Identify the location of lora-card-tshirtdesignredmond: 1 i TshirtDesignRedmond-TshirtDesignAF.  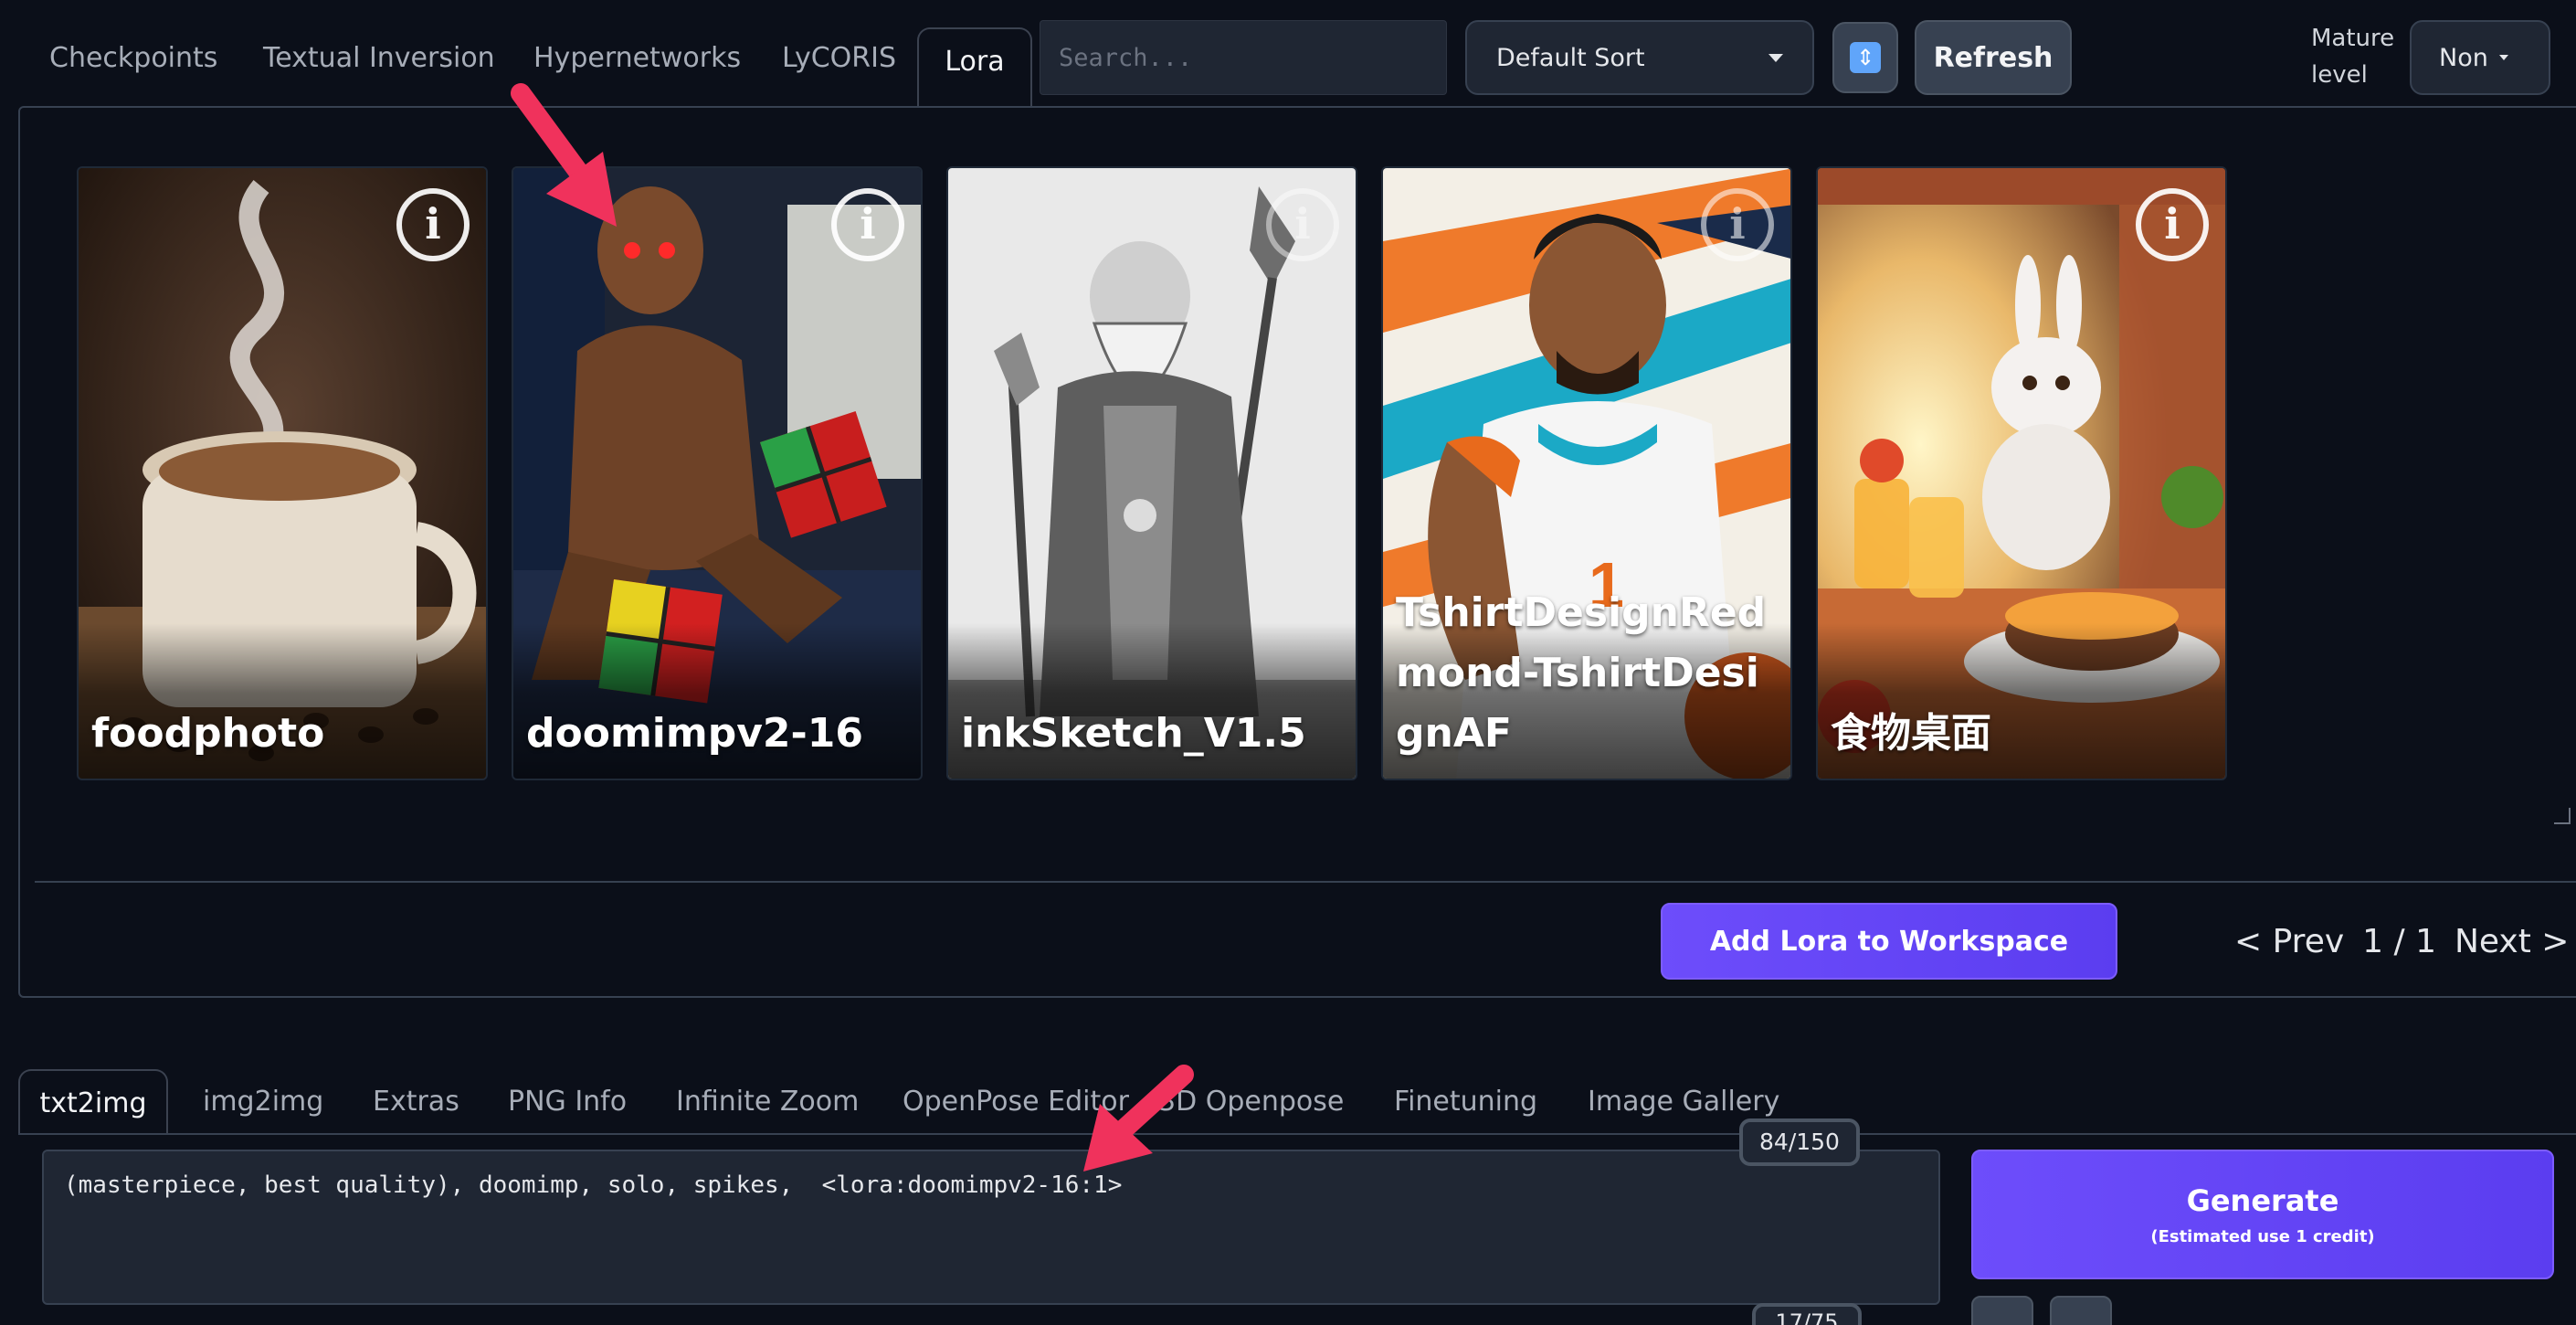
(1587, 473).